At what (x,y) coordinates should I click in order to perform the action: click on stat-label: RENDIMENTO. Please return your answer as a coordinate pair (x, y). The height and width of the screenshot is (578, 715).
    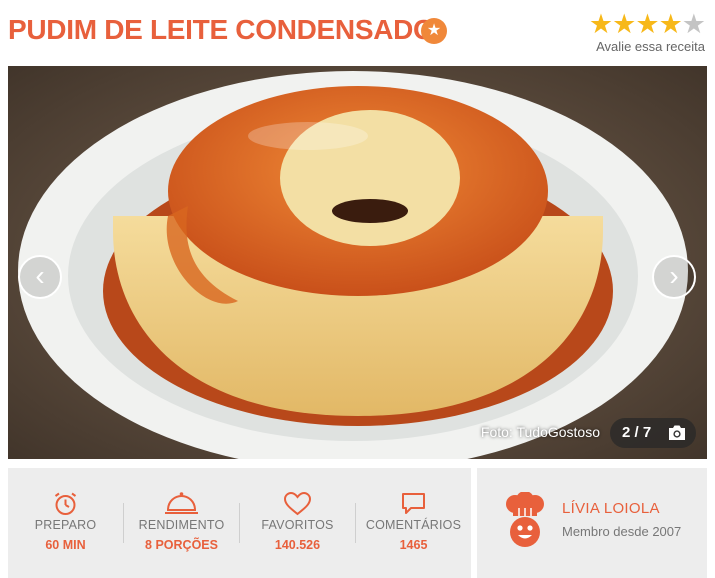
    Looking at the image, I should click on (181, 525).